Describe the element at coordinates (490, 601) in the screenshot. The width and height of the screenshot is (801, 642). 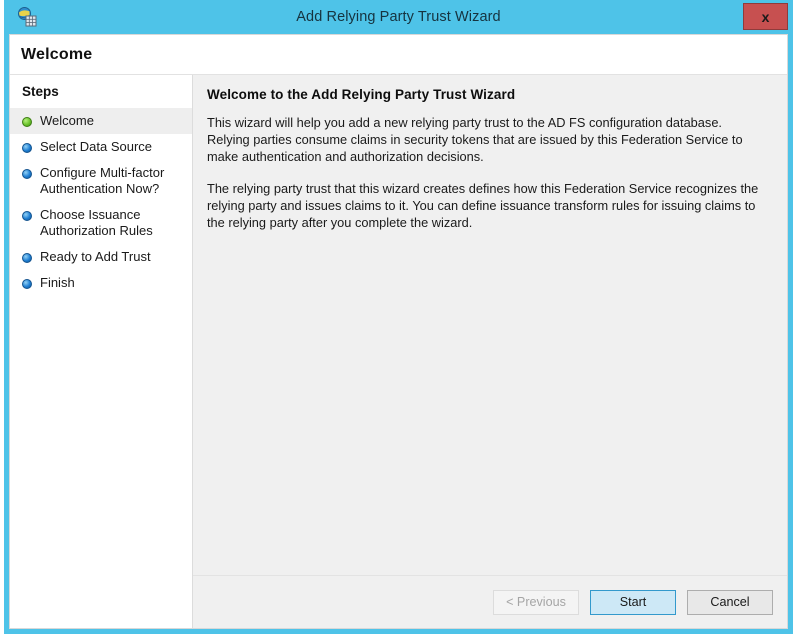
I see `footer-button-bar: < Previous Start Cancel` at that location.